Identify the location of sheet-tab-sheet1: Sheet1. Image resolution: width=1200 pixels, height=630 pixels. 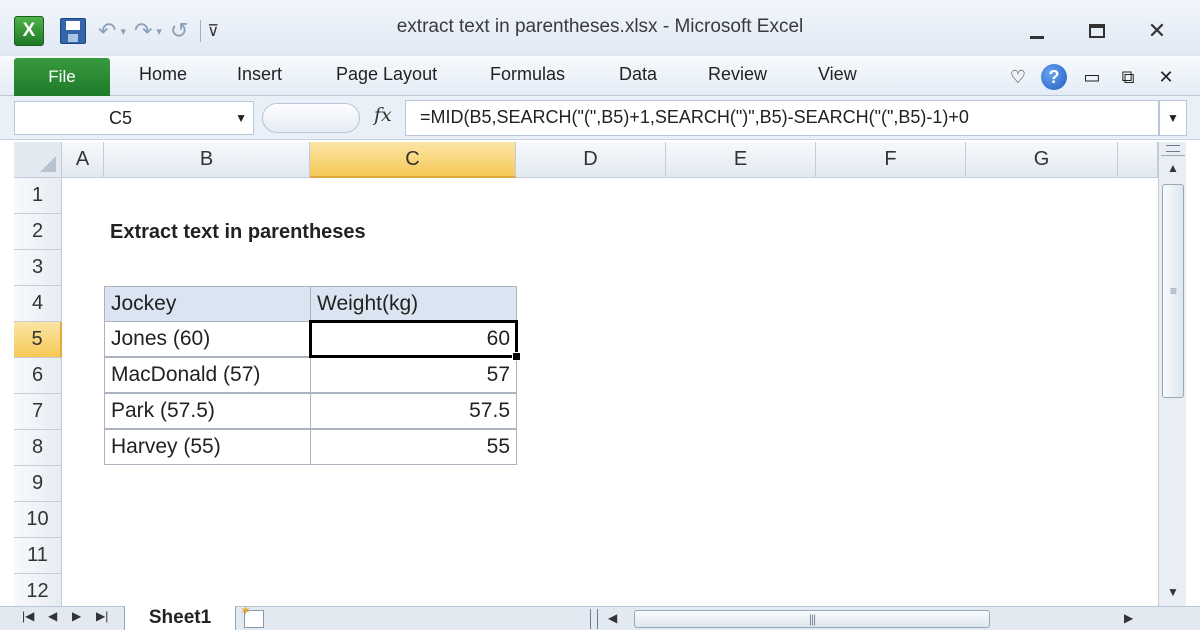
(180, 618).